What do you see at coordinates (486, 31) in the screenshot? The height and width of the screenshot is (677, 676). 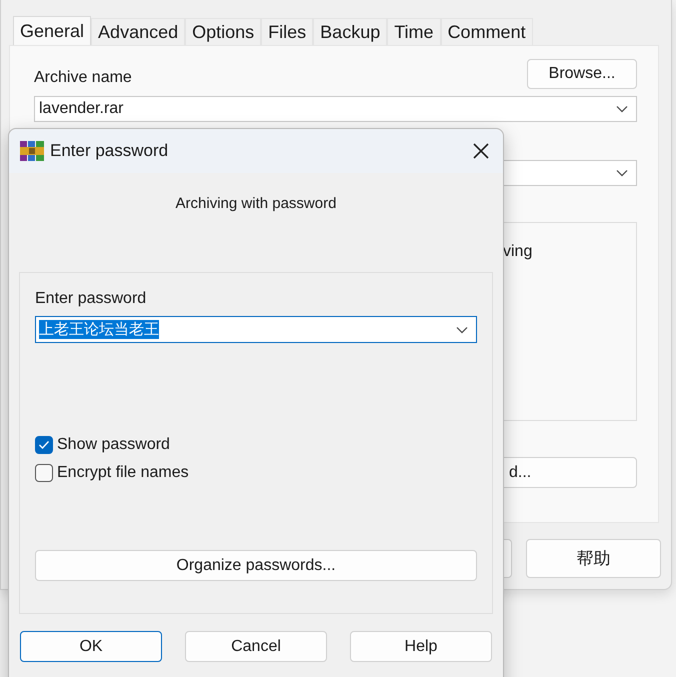 I see `tab: Comment` at bounding box center [486, 31].